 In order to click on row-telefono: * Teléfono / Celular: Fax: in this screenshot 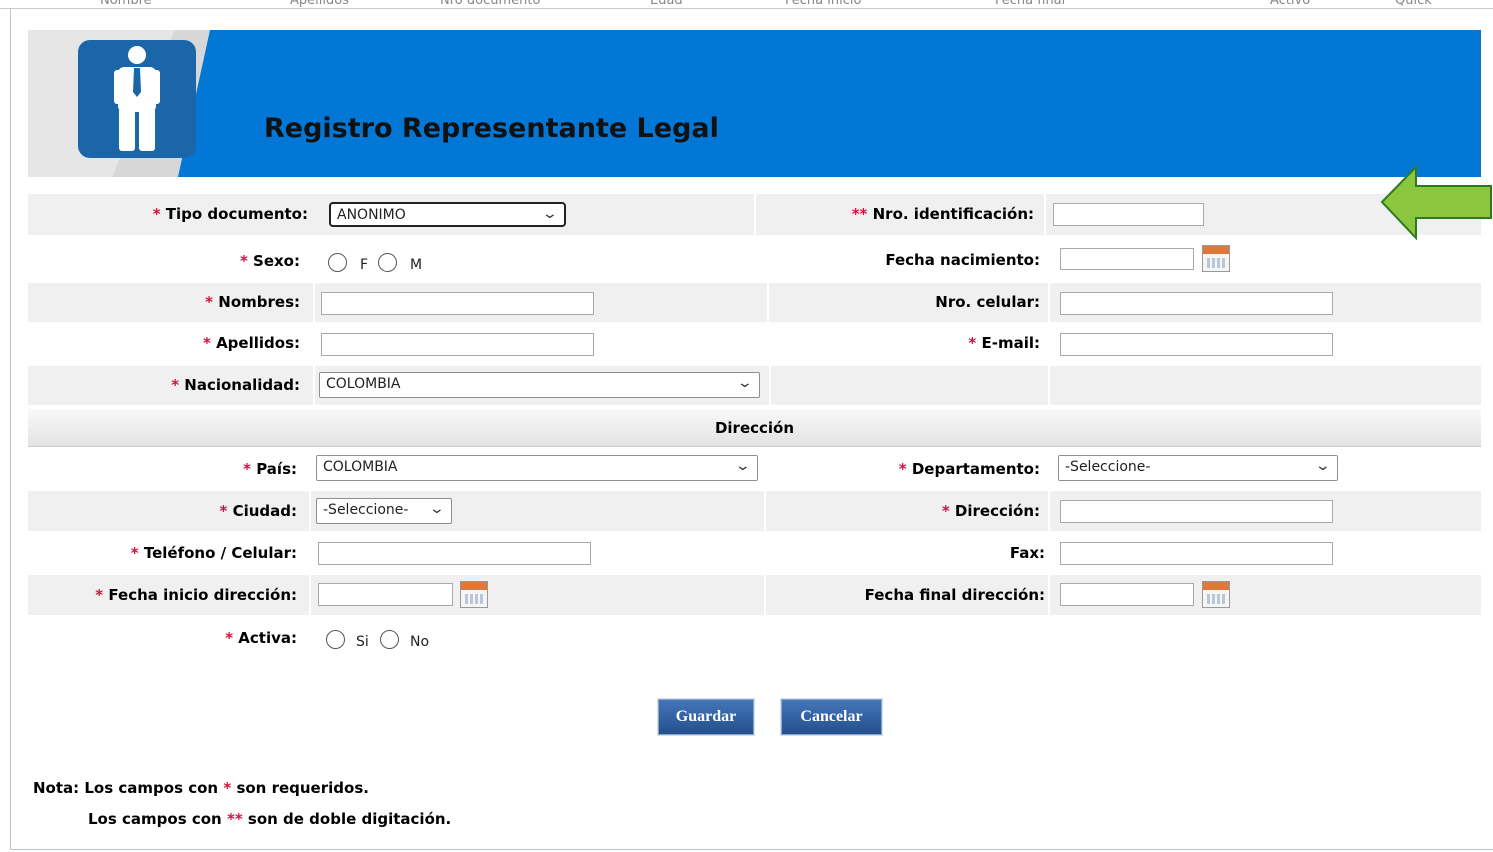, I will do `click(754, 553)`.